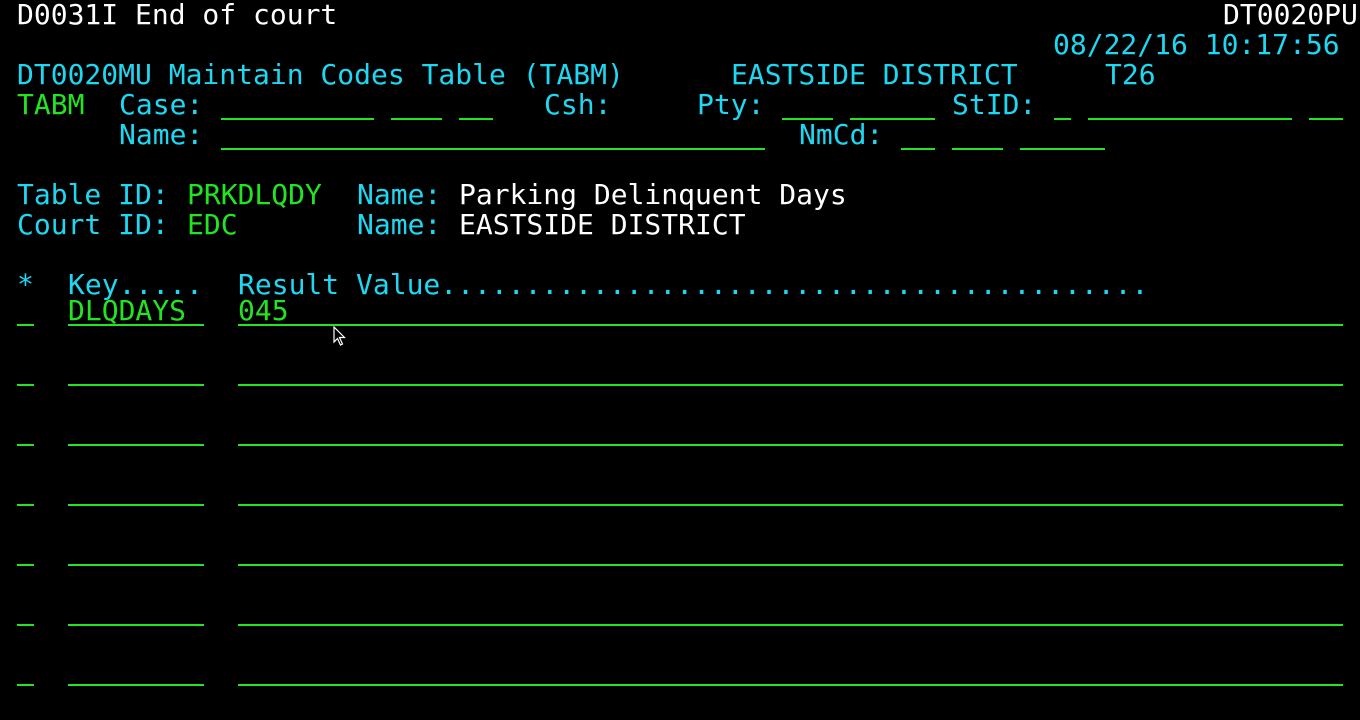  What do you see at coordinates (578, 104) in the screenshot?
I see `csh-label: Csh:` at bounding box center [578, 104].